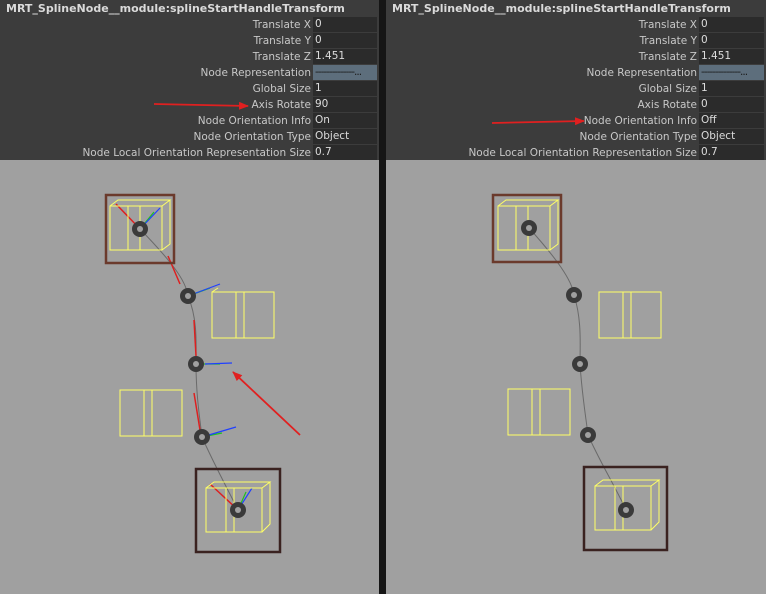 This screenshot has width=766, height=594. Describe the element at coordinates (218, 363) in the screenshot. I see `axis-line-blue` at that location.